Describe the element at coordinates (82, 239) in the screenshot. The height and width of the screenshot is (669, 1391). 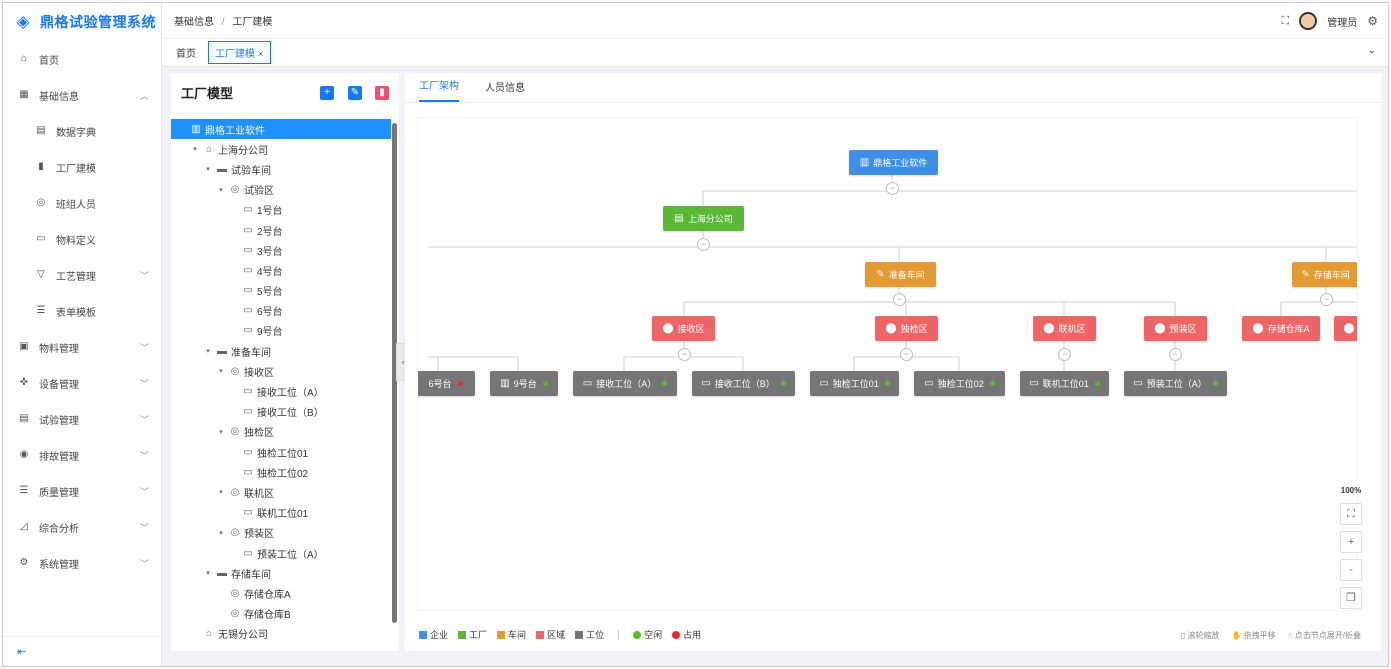
I see `sidebar-item: ▭ 物料定义` at that location.